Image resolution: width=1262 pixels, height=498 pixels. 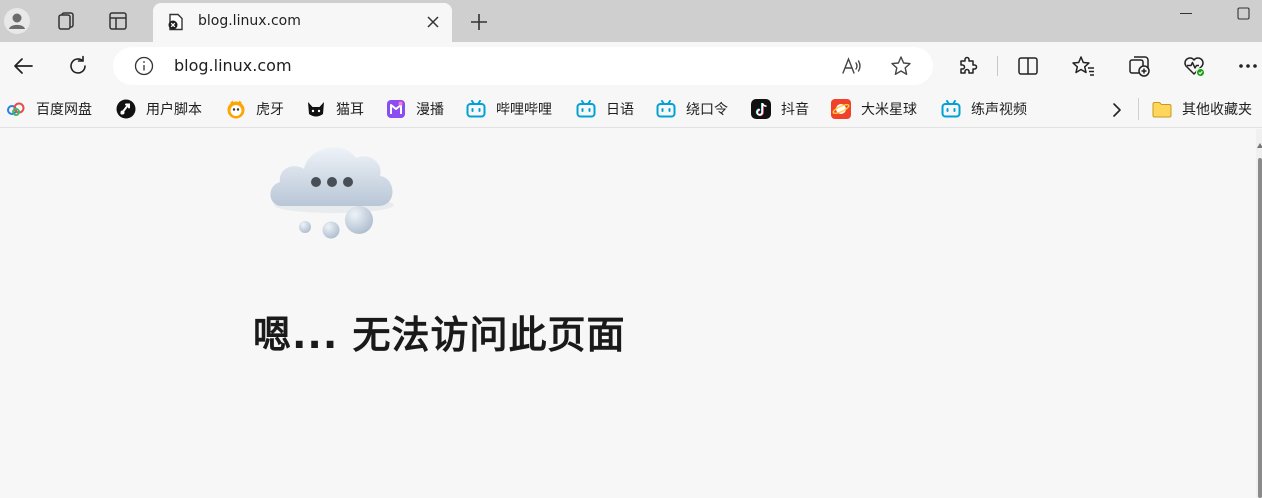 I want to click on bookmark-japanese: 日语, so click(x=605, y=109).